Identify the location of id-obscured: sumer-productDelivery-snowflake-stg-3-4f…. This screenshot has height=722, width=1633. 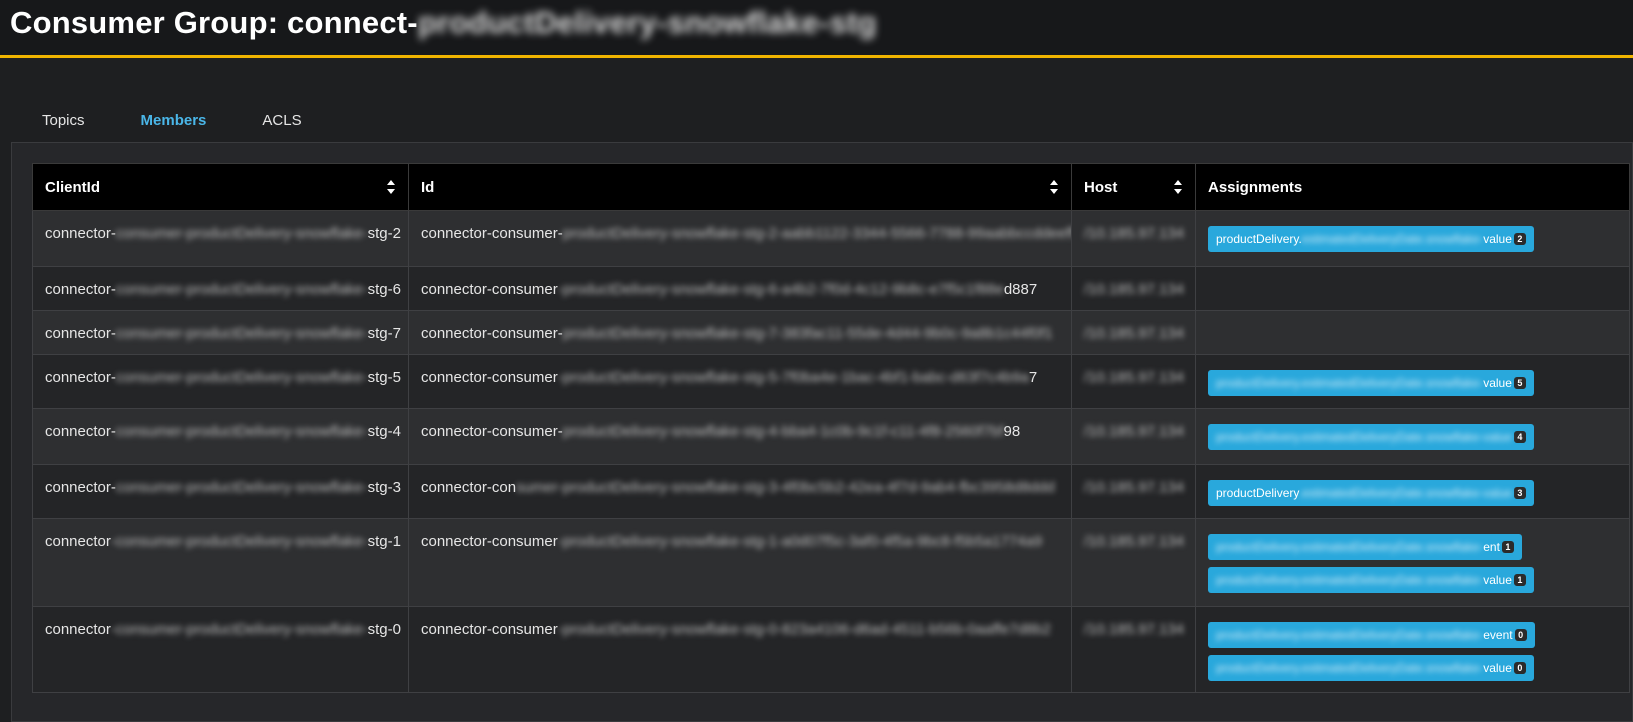
(785, 487).